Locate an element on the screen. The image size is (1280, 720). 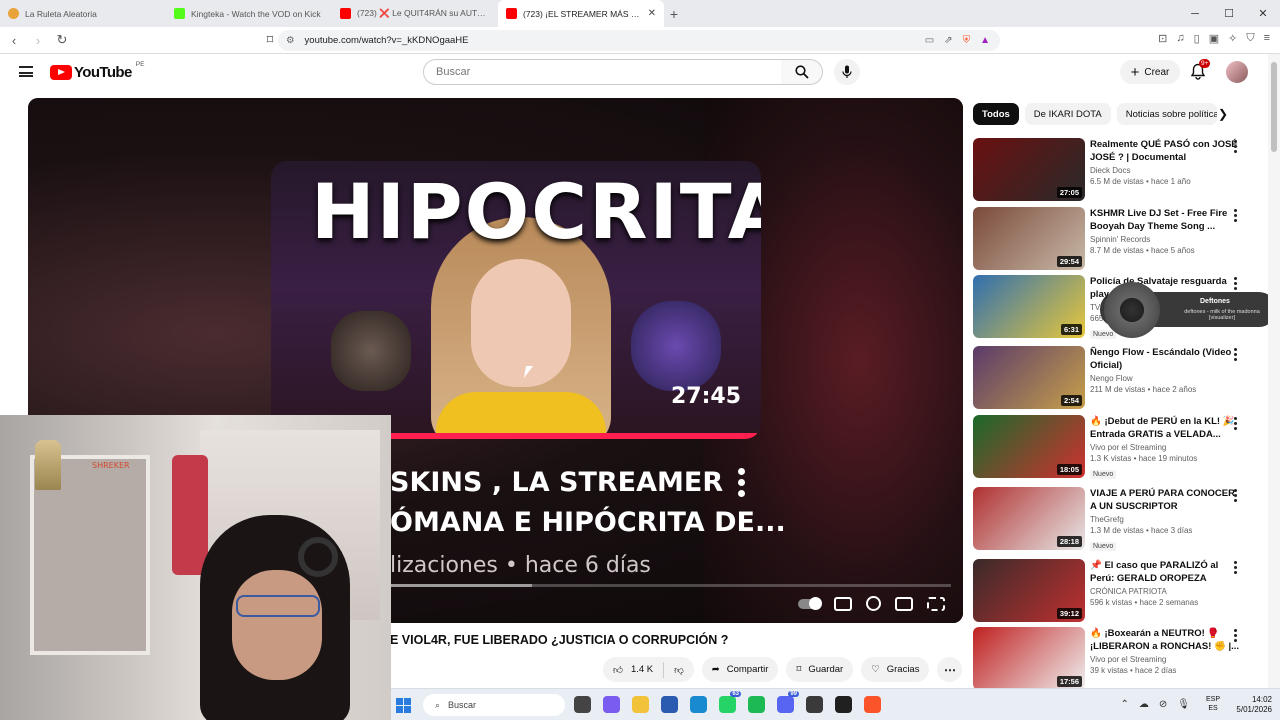
scrollbar-thumb is located at coordinates (1274, 107).